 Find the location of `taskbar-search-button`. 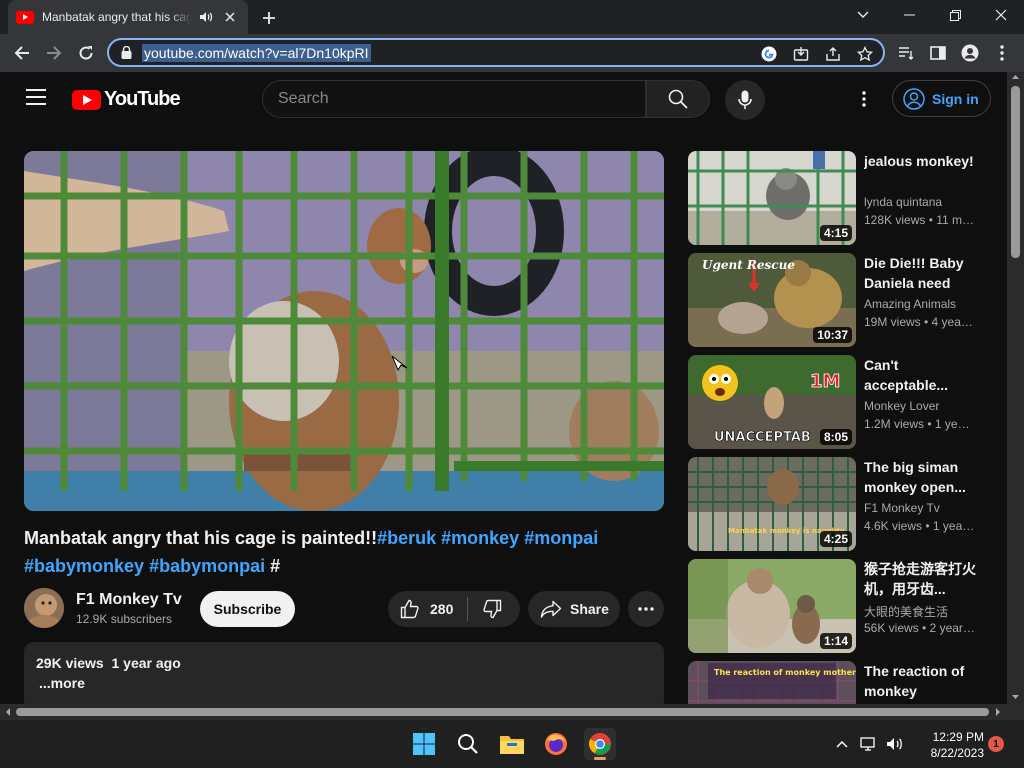

taskbar-search-button is located at coordinates (468, 744).